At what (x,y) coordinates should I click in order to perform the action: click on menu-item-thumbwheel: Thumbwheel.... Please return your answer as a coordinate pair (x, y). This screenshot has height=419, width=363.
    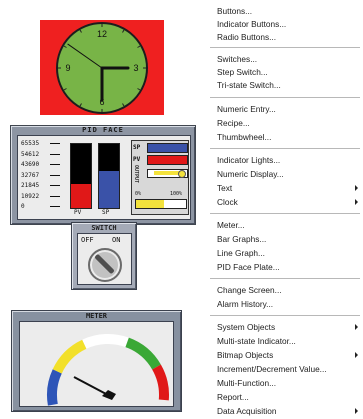
    Looking at the image, I should click on (244, 137).